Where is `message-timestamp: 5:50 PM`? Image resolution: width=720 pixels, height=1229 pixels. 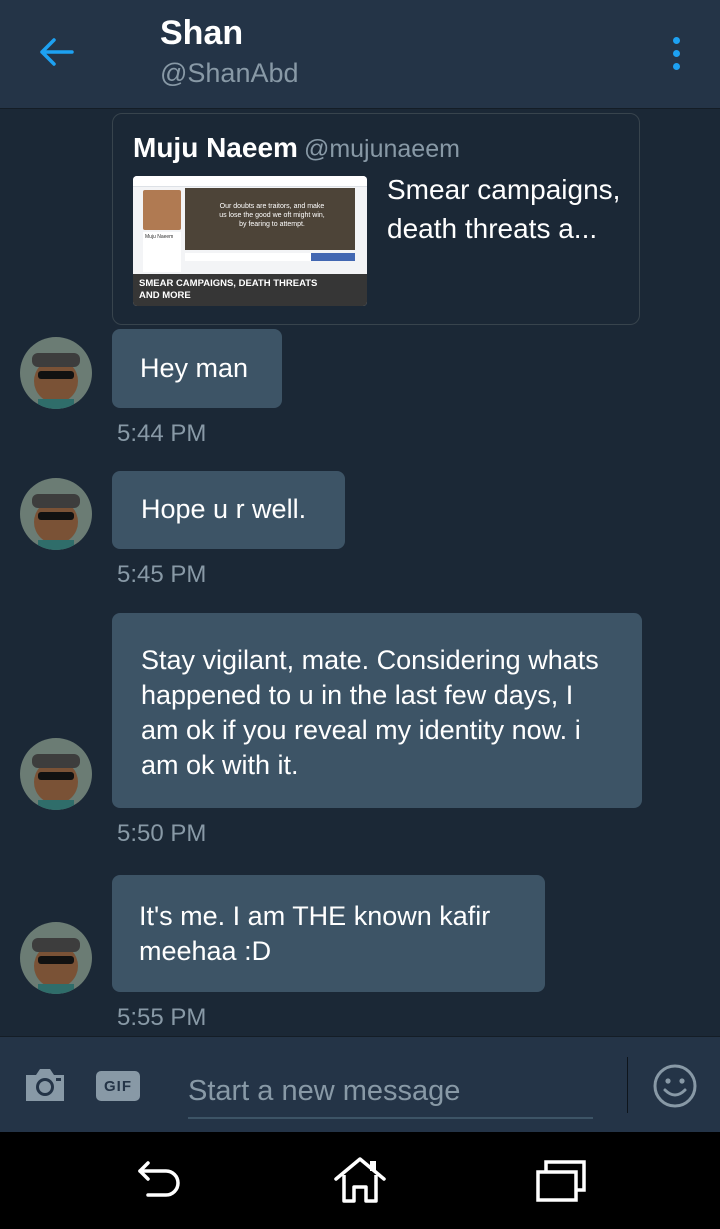 message-timestamp: 5:50 PM is located at coordinates (162, 833).